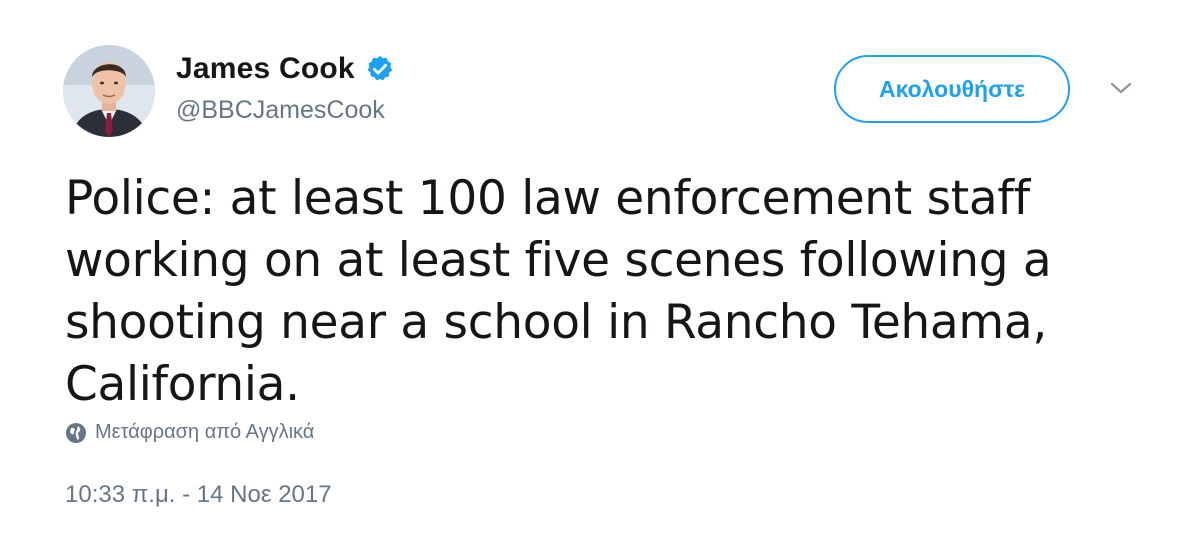 The image size is (1200, 535). I want to click on tweet-timestamp: 10:33 π.μ. - 14 Νοε 2017, so click(198, 495).